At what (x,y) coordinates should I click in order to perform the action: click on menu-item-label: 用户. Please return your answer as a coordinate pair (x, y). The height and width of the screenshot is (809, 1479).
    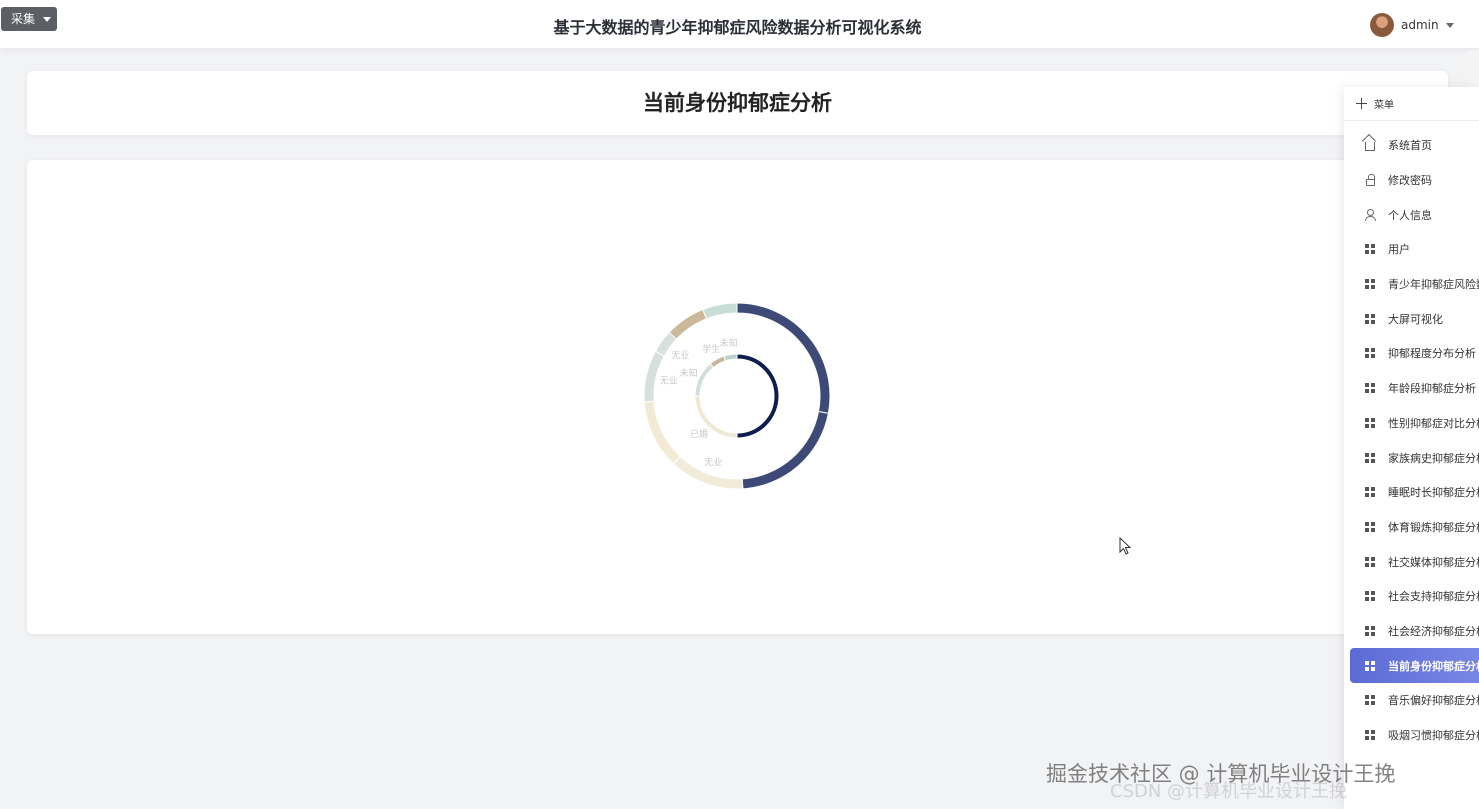
    Looking at the image, I should click on (1399, 250).